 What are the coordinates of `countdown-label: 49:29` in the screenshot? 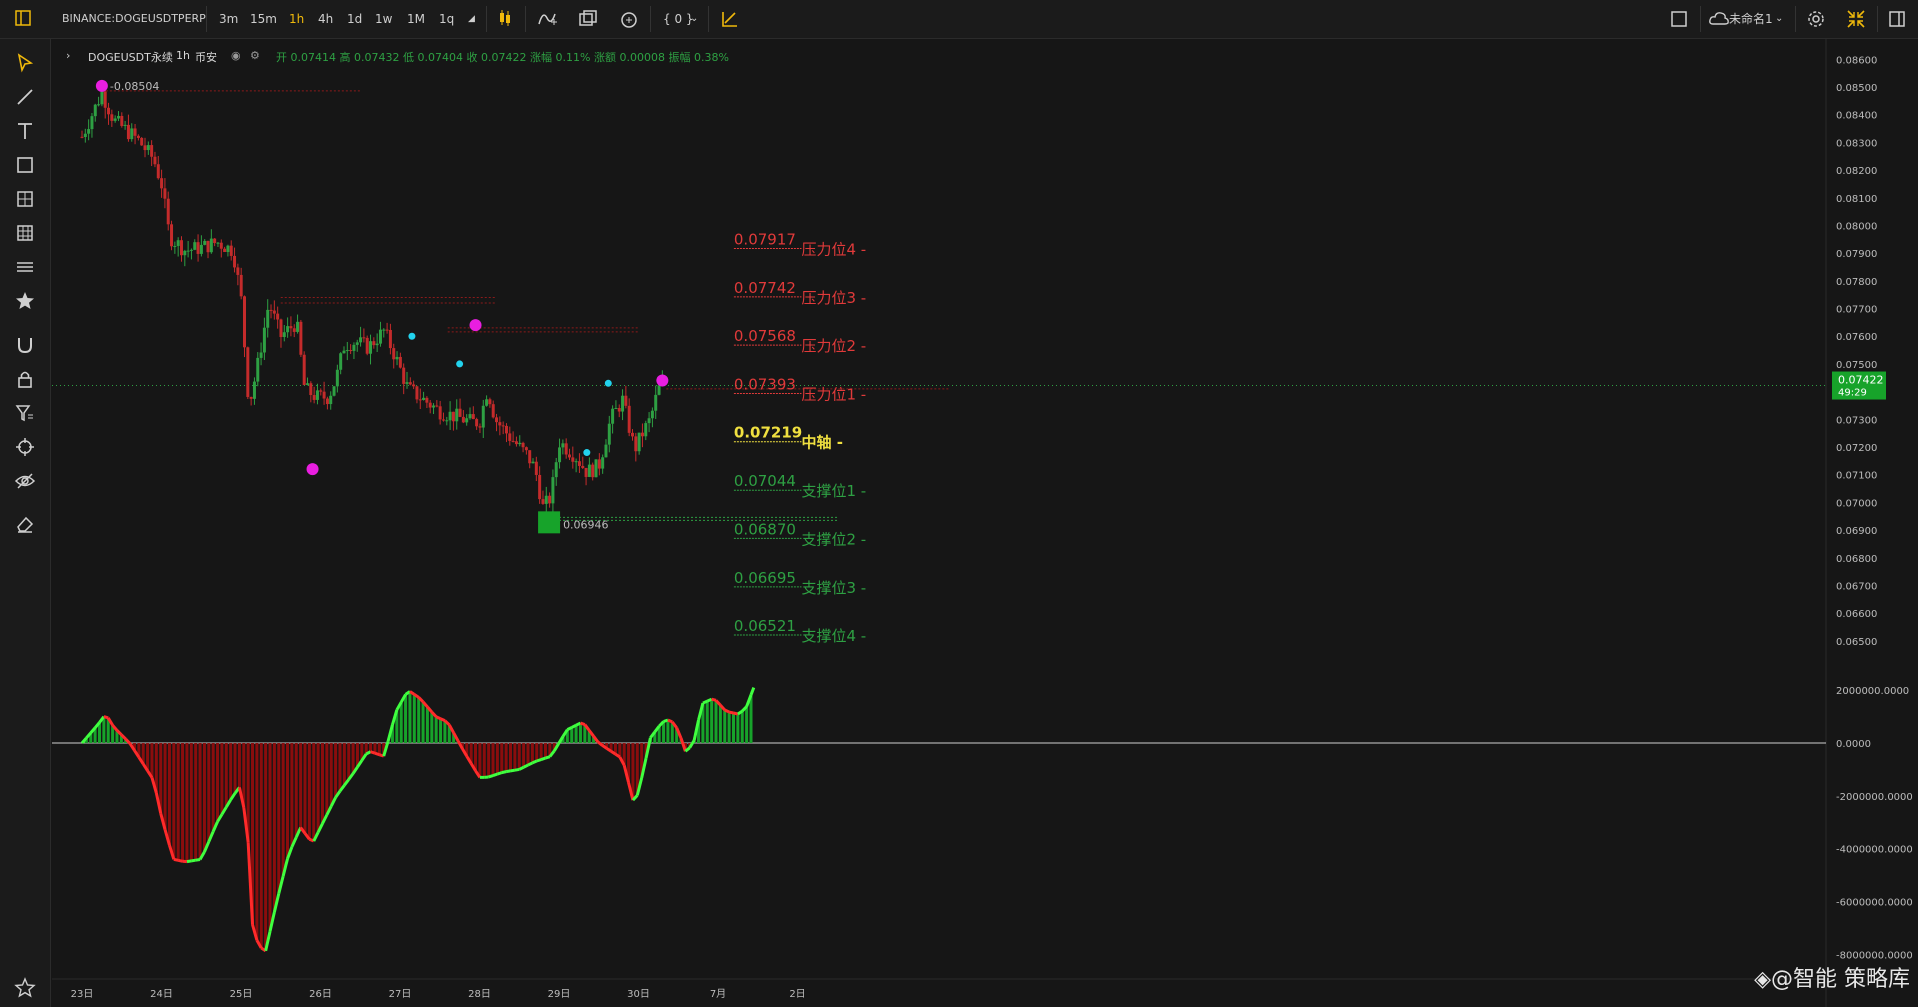 It's located at (1852, 393).